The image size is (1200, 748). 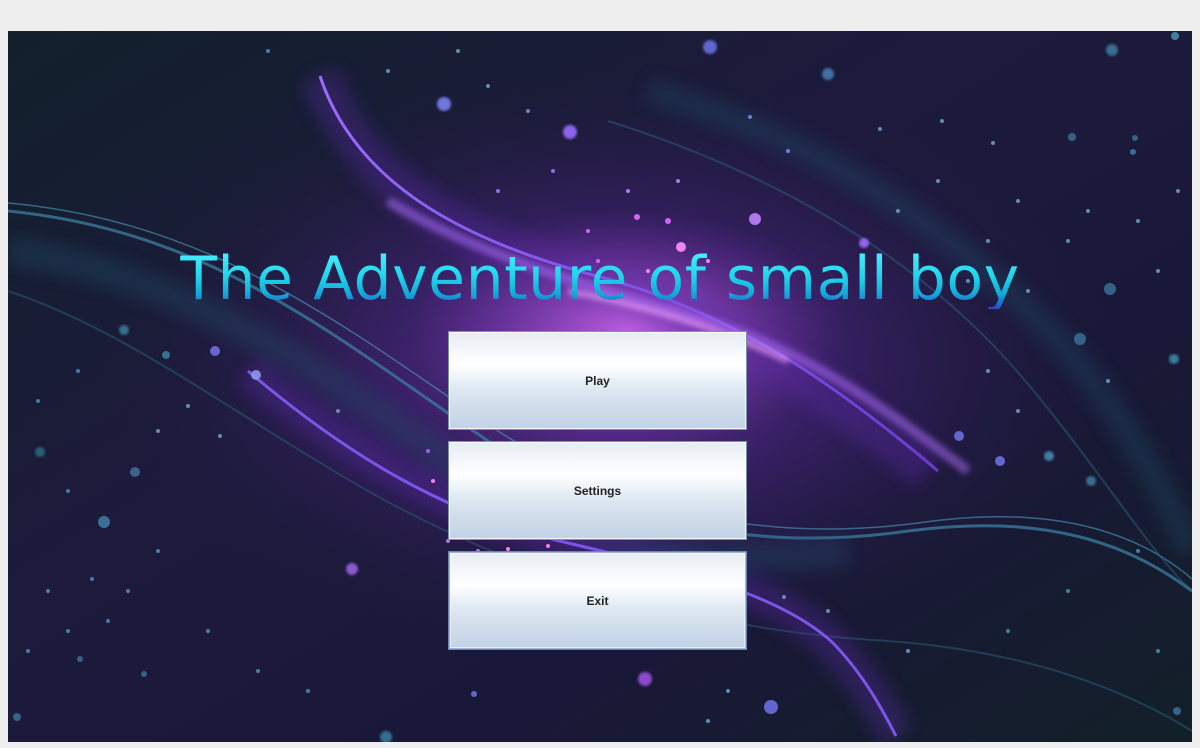 I want to click on play-button: Play, so click(x=597, y=380).